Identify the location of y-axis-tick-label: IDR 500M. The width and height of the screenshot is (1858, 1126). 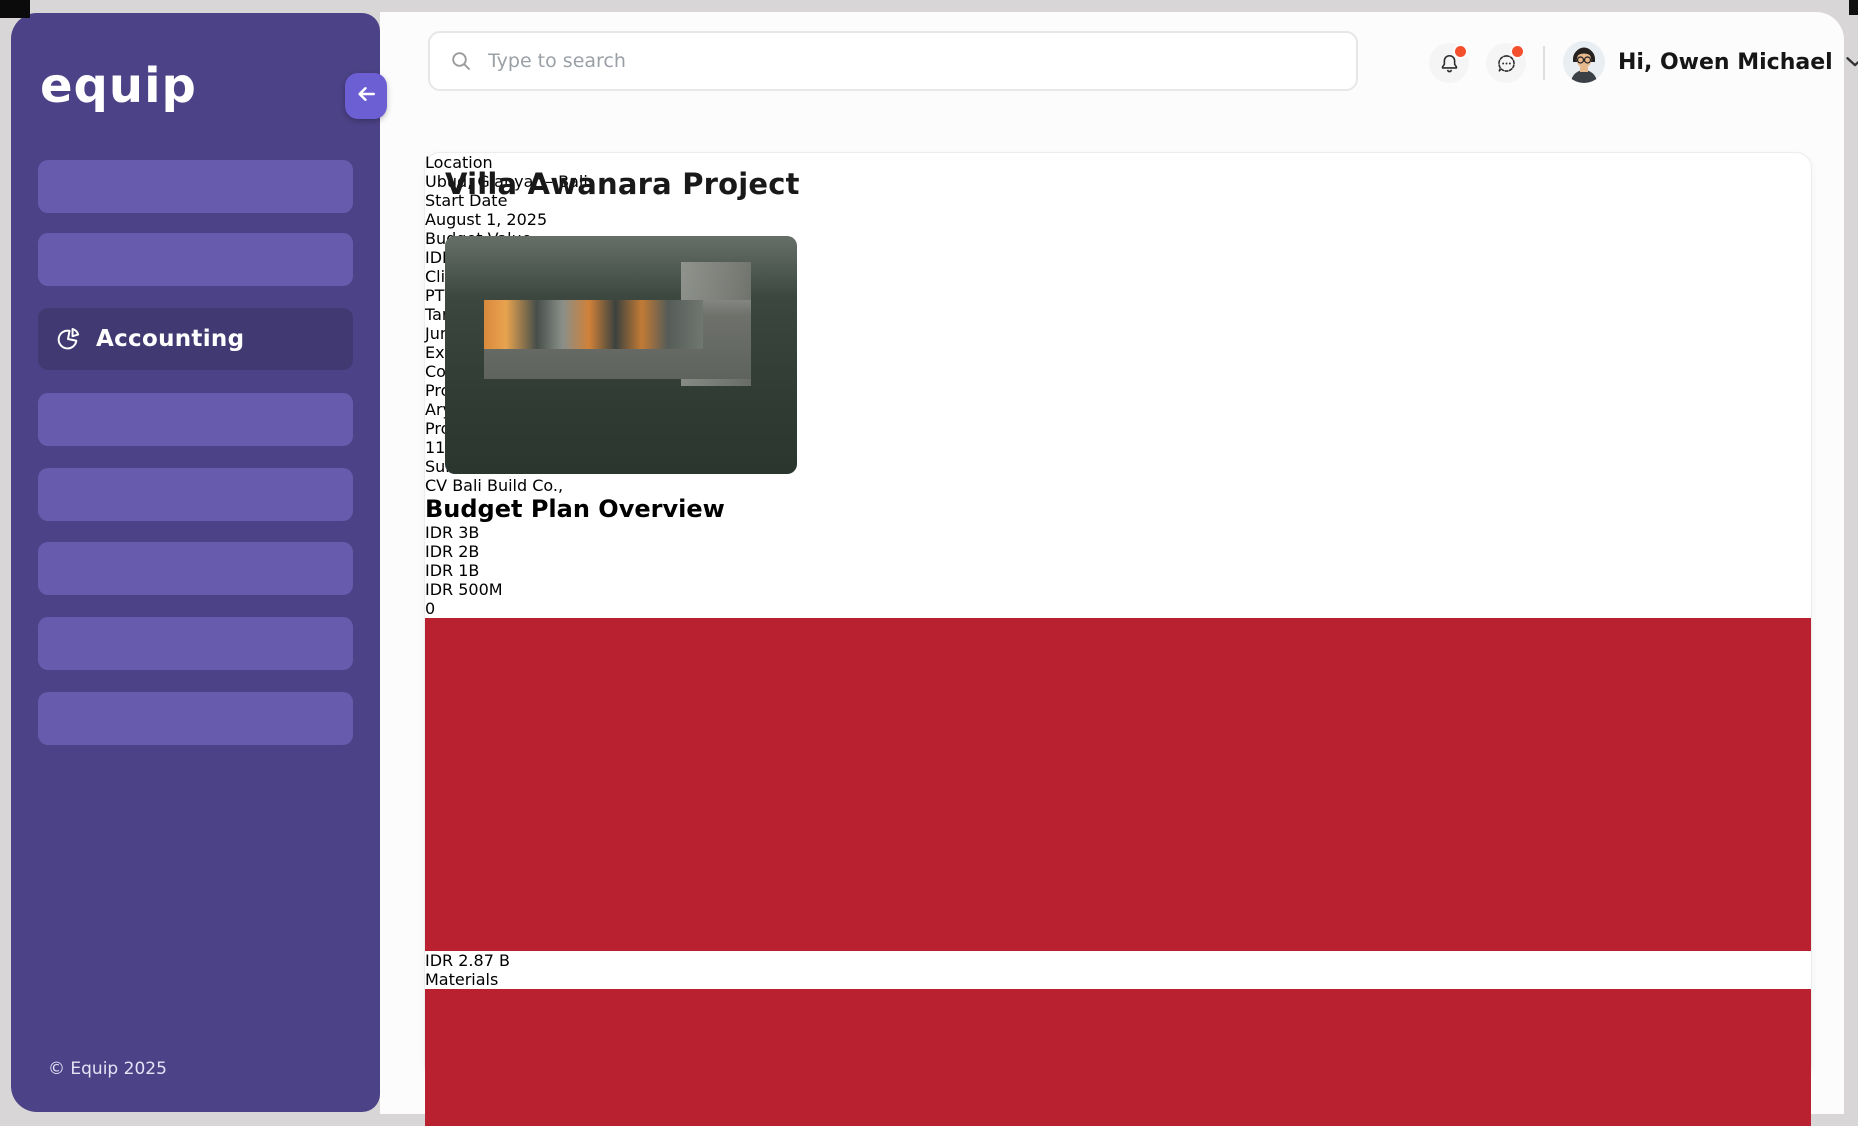
(464, 589).